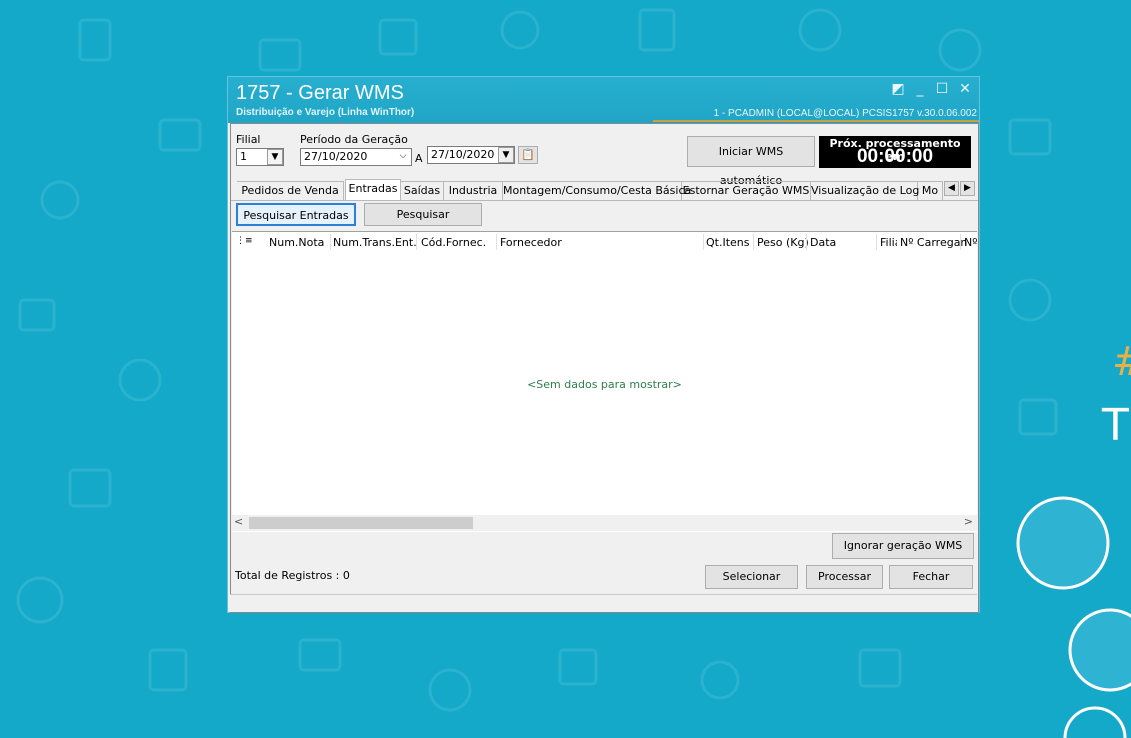 This screenshot has height=738, width=1131. What do you see at coordinates (375, 242) in the screenshot?
I see `column-header: Num.Trans.Ent.` at bounding box center [375, 242].